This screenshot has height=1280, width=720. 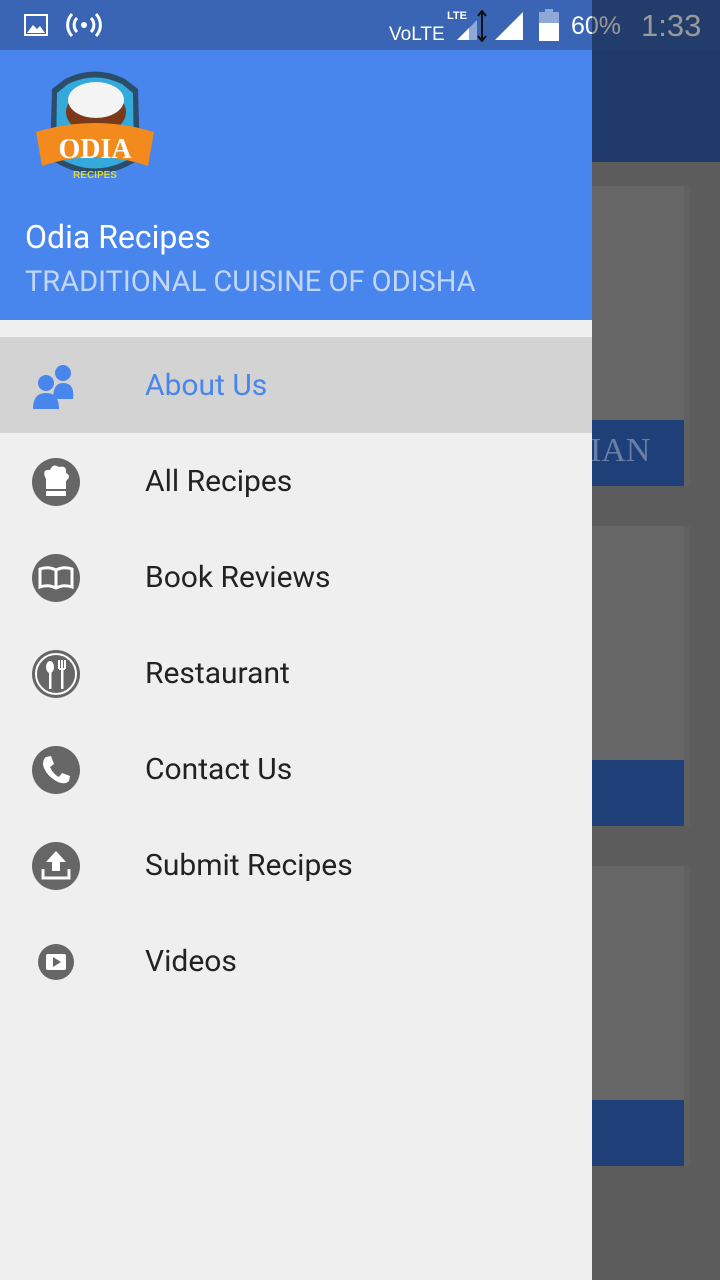 I want to click on status-bar: VoLTE LTE 60% 1:33, so click(x=360, y=25).